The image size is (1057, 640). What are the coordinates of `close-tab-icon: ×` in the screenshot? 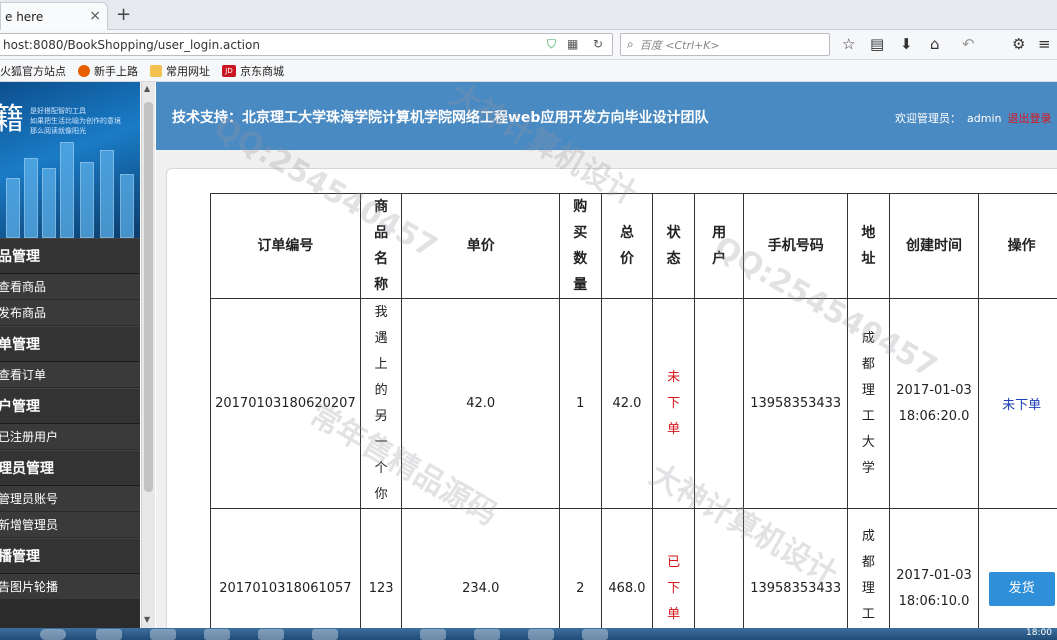 It's located at (95, 16).